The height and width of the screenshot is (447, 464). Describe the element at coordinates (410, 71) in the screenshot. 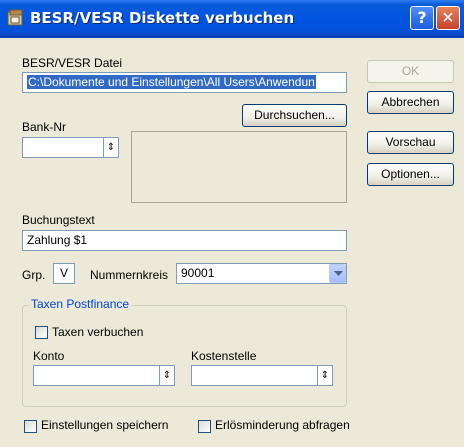

I see `ok-button: OK` at that location.